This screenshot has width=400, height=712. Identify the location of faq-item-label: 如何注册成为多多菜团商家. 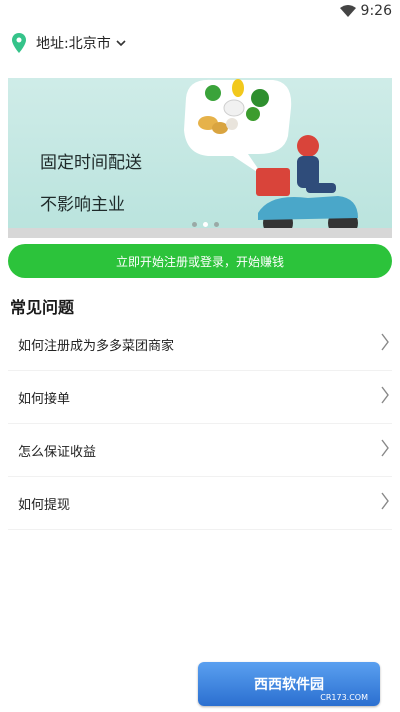
(96, 346).